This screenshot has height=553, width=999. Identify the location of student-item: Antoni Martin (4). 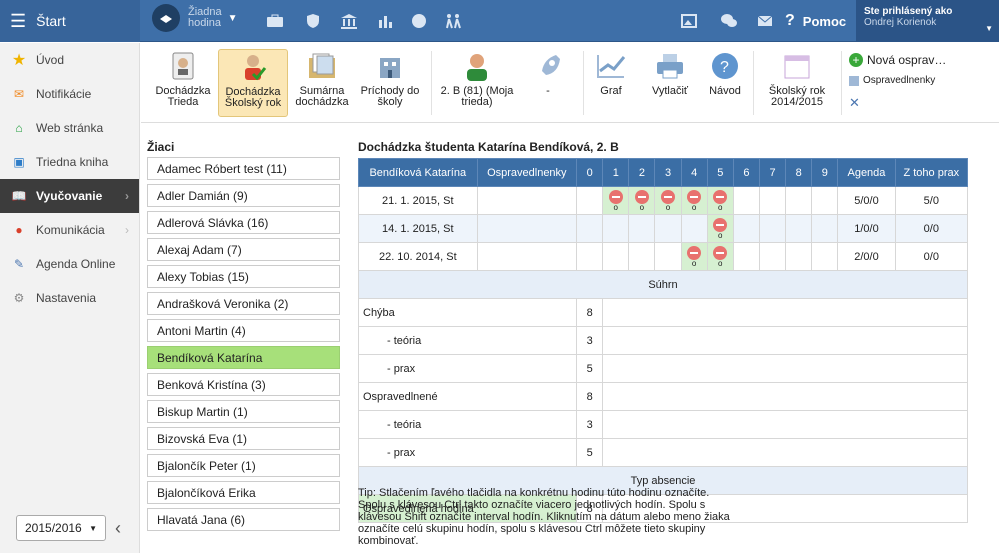
(243, 330).